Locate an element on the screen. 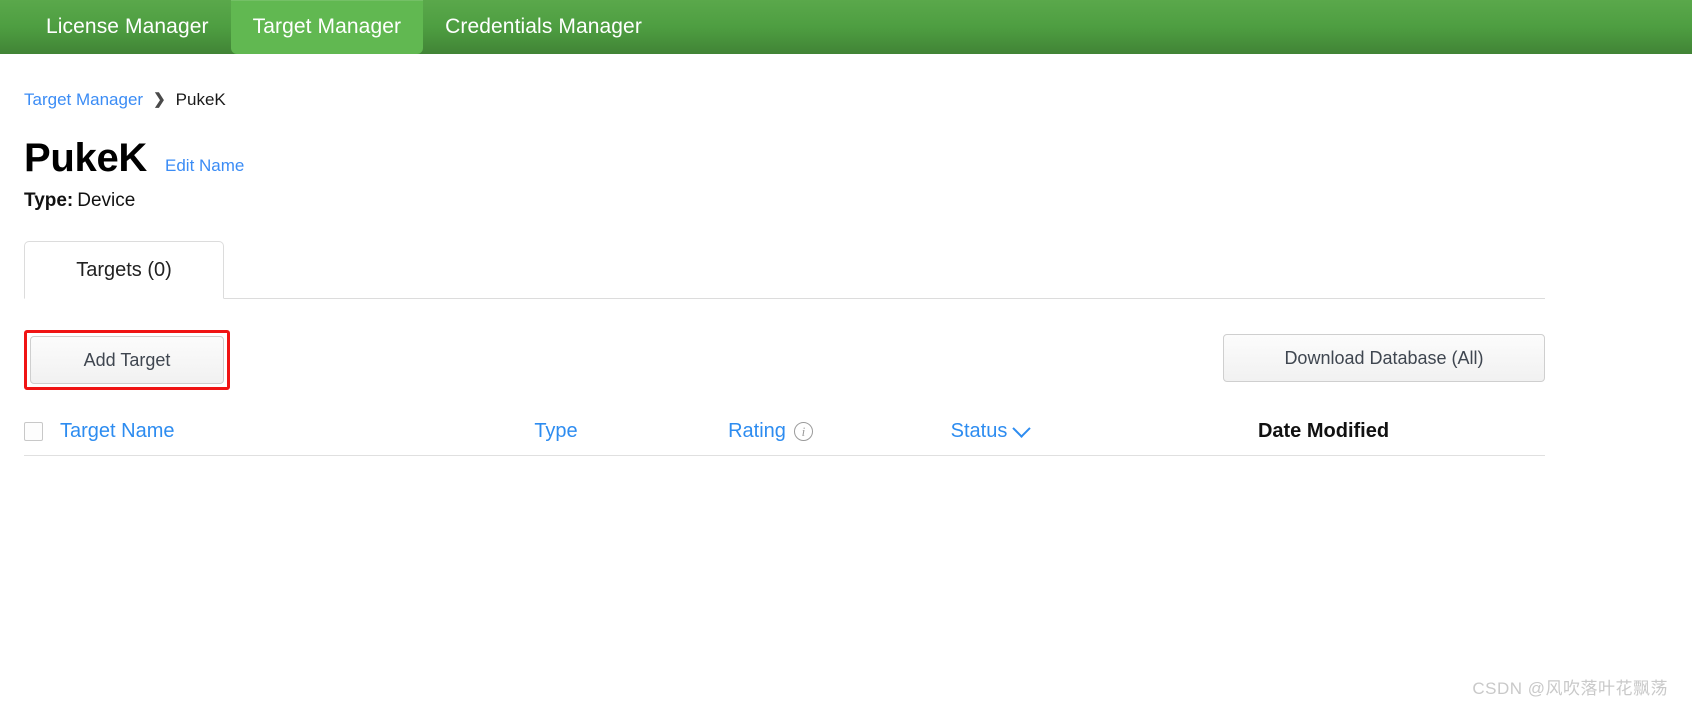 Image resolution: width=1692 pixels, height=711 pixels. column-header-label: Type is located at coordinates (556, 430).